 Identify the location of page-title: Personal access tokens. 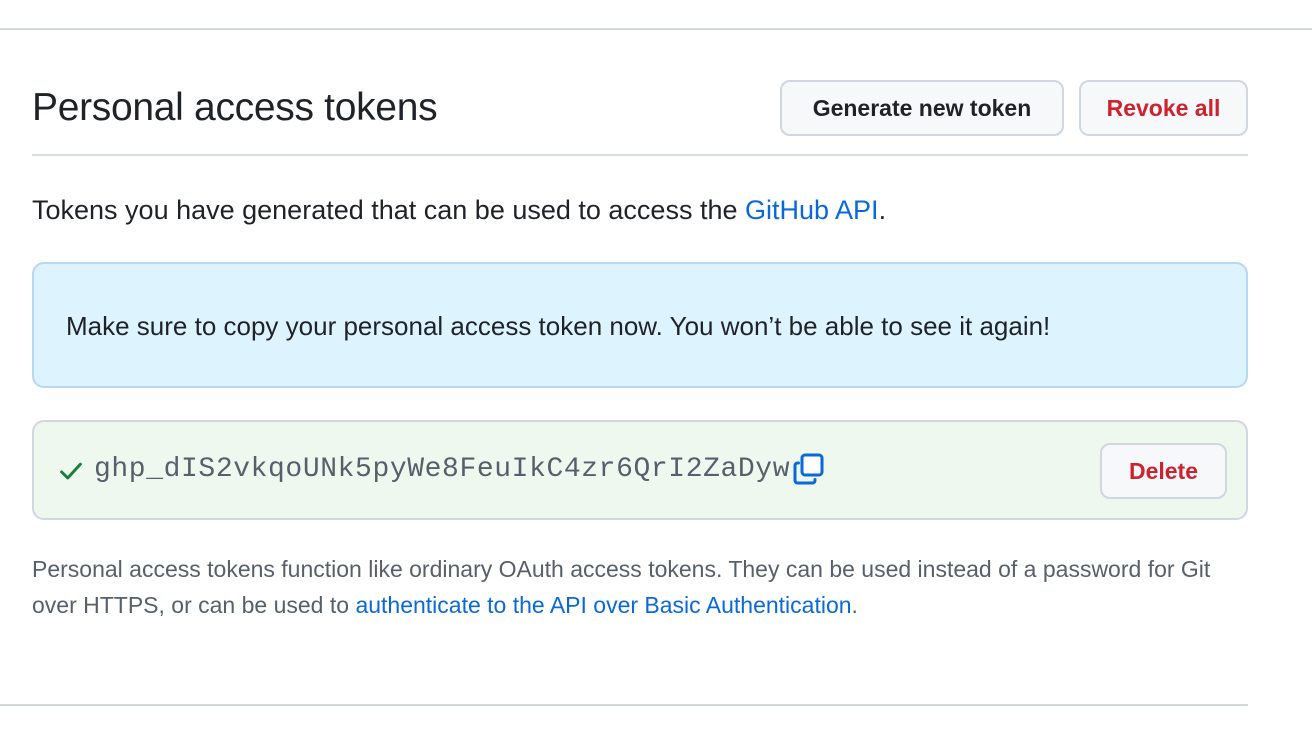
(235, 107).